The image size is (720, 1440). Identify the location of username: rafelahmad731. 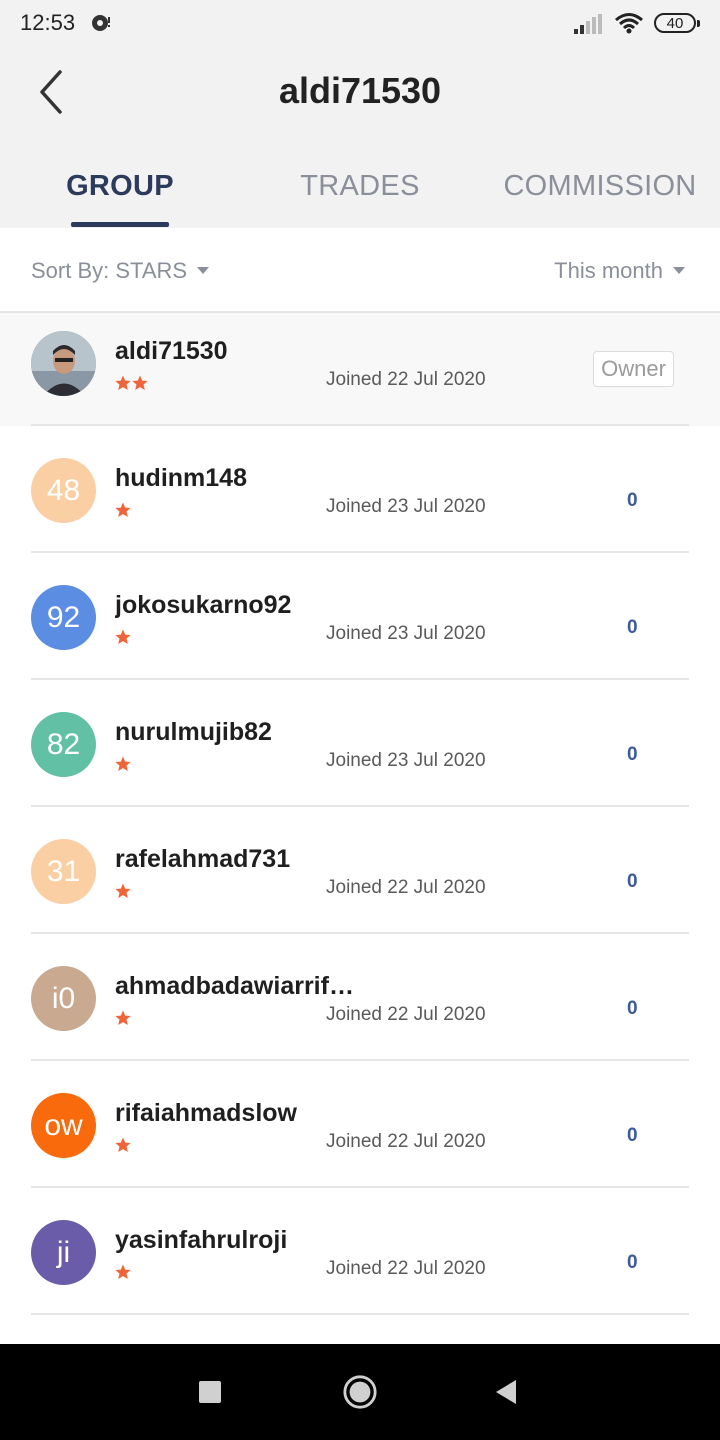
(203, 859).